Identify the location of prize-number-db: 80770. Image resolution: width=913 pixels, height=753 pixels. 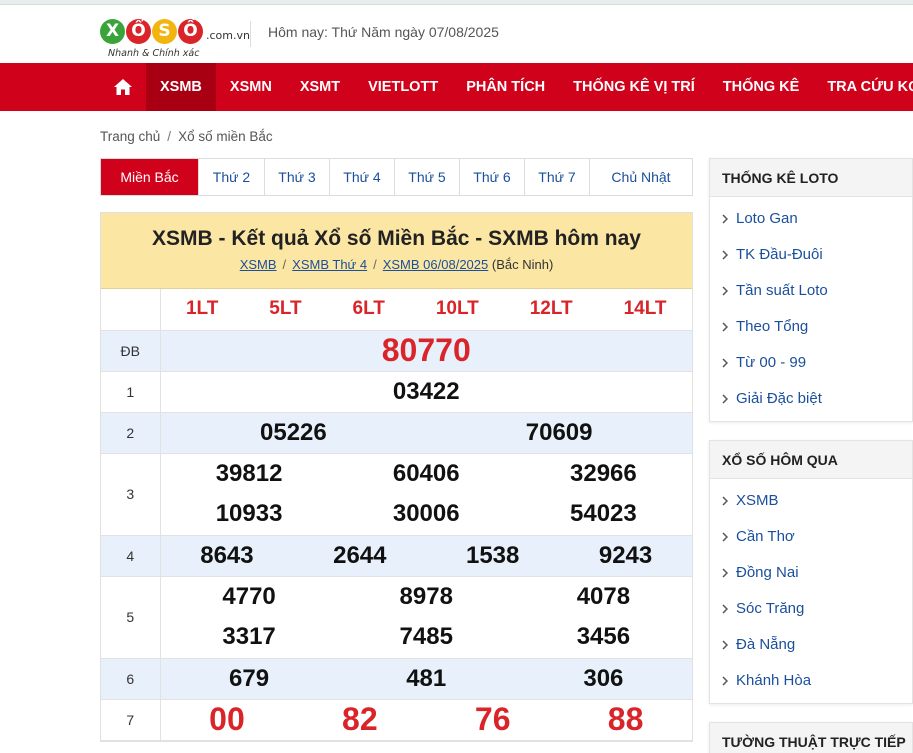
(426, 350).